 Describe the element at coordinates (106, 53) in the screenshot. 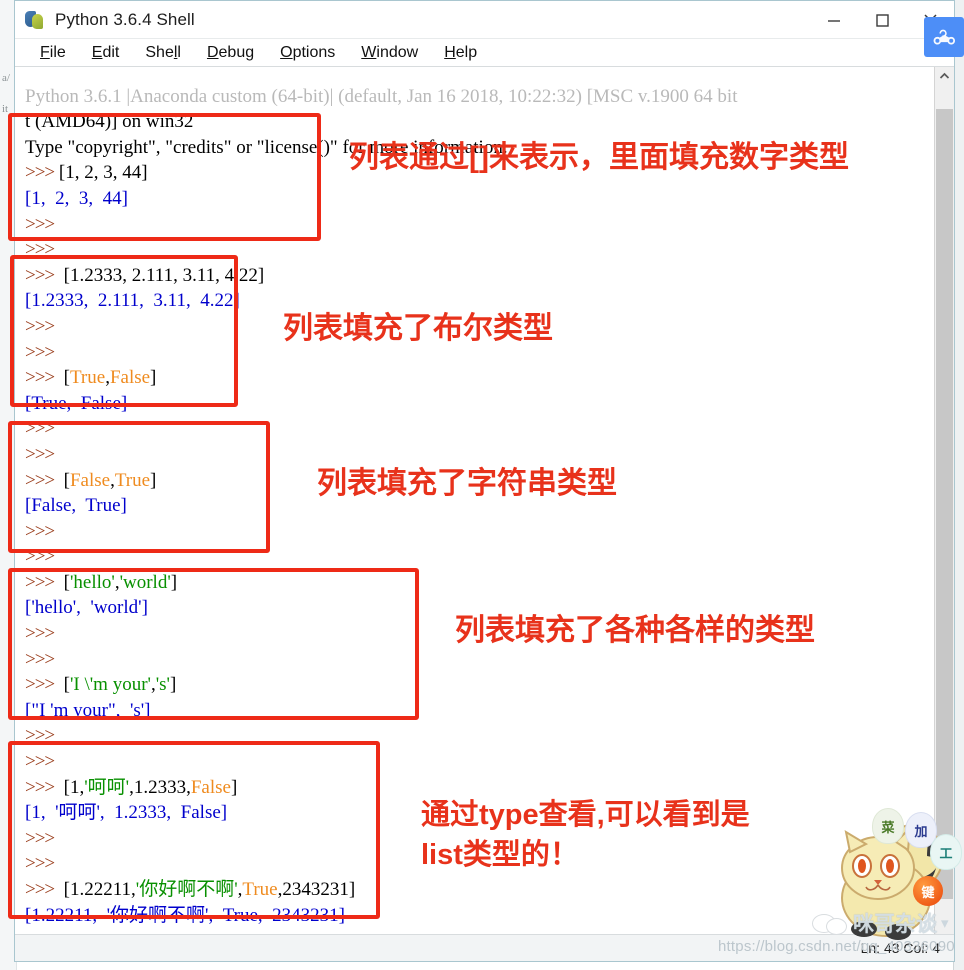

I see `menu-item-edit: Edit` at that location.